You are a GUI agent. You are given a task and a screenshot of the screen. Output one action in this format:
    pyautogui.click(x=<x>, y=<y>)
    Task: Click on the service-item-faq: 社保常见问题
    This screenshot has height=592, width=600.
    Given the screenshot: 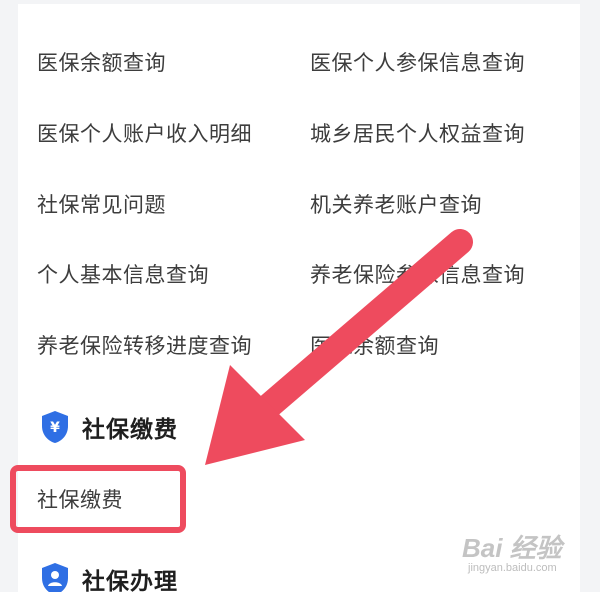 What is the action you would take?
    pyautogui.click(x=101, y=204)
    